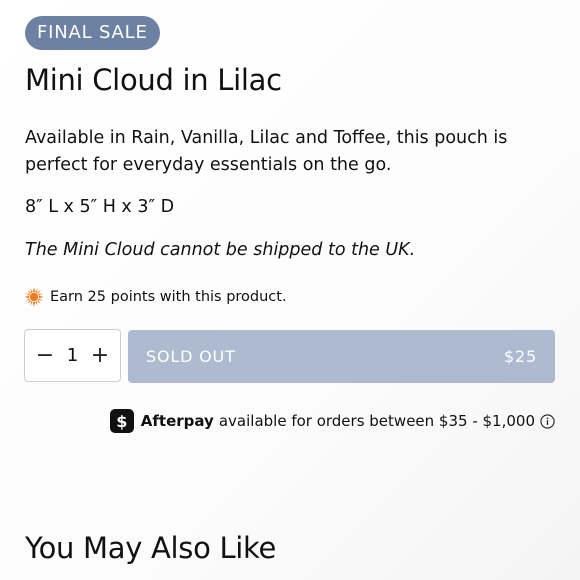  I want to click on quantity-stepper: − 1 +, so click(72, 355).